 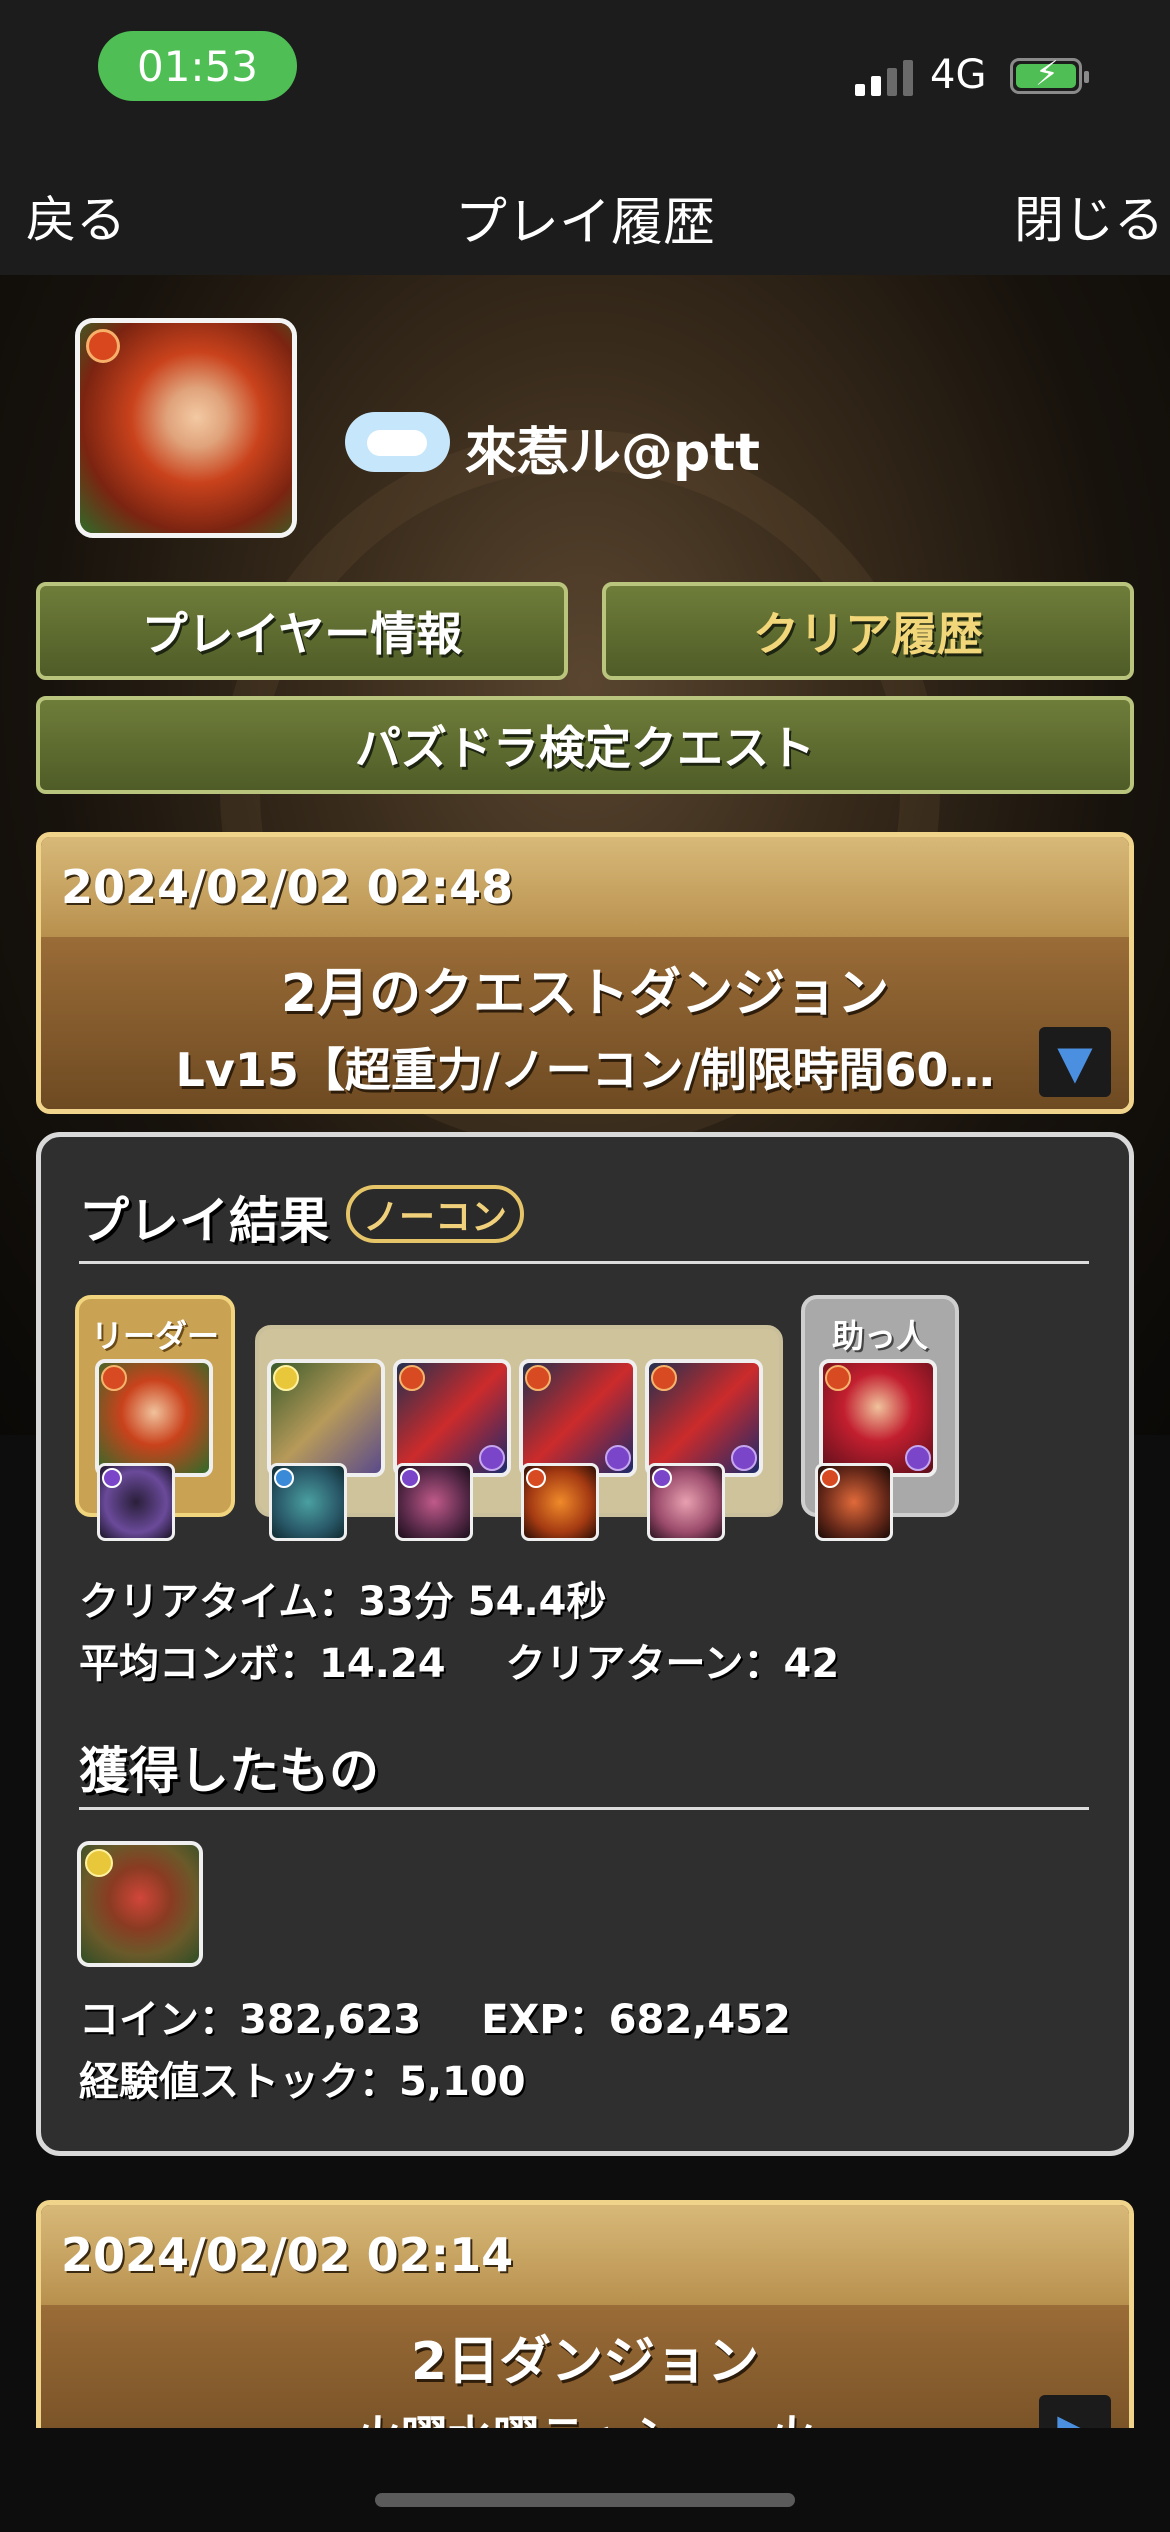 I want to click on exp: EXP：682,452, so click(x=636, y=2020).